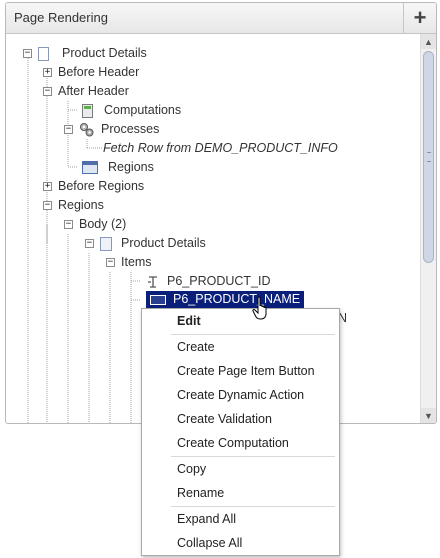  Describe the element at coordinates (240, 419) in the screenshot. I see `menu-item-create-validation: Create Validation` at that location.